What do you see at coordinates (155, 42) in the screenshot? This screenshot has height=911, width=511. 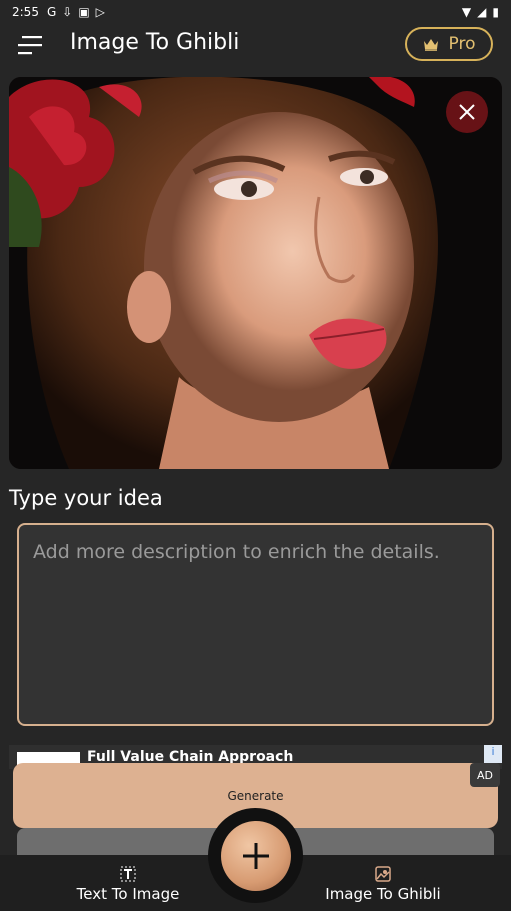 I see `page-title: Image To Ghibli` at bounding box center [155, 42].